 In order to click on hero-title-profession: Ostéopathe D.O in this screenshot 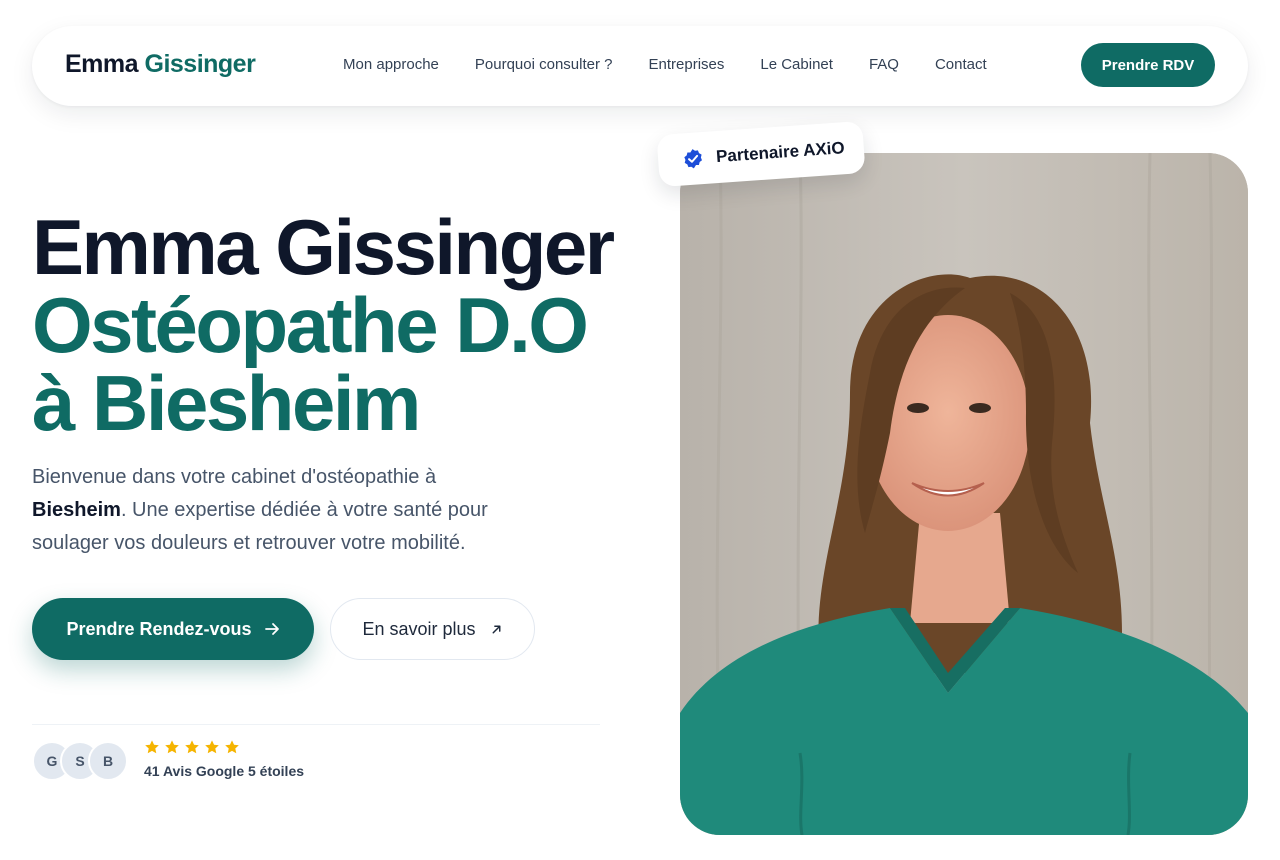, I will do `click(310, 325)`.